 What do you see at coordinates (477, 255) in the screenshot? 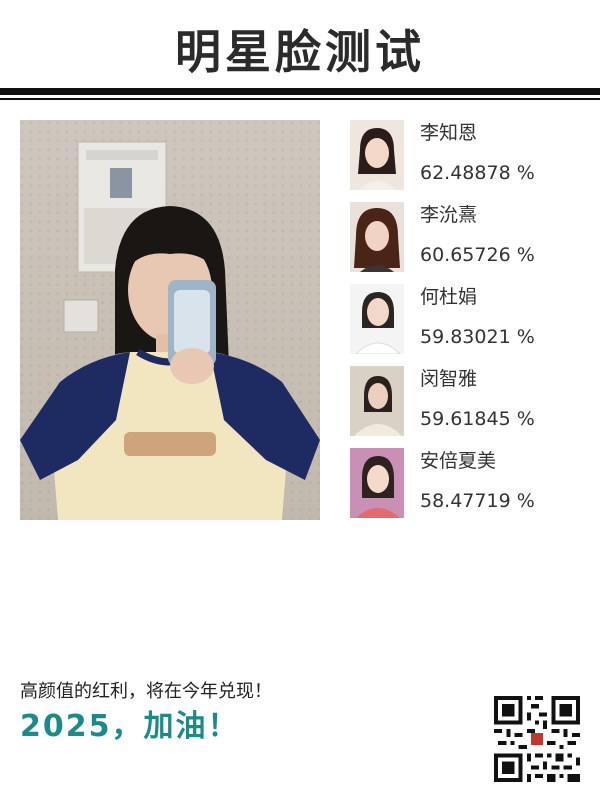
I see `match-score: 60.65726 %` at bounding box center [477, 255].